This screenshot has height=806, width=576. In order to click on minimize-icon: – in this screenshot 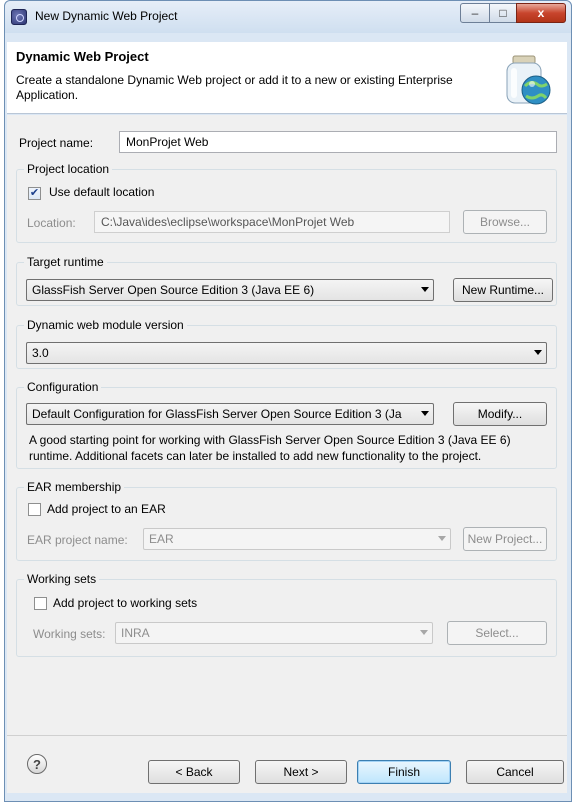, I will do `click(475, 13)`.